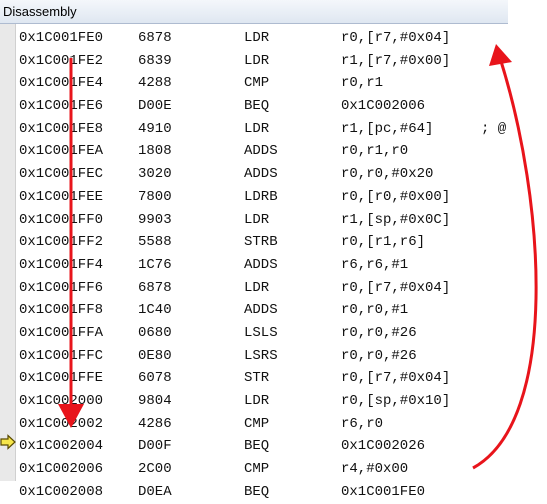  What do you see at coordinates (283, 198) in the screenshot?
I see `disassembly-row: 0x1C001FEE 7800 LDRB r0,[r0,#0x00]` at bounding box center [283, 198].